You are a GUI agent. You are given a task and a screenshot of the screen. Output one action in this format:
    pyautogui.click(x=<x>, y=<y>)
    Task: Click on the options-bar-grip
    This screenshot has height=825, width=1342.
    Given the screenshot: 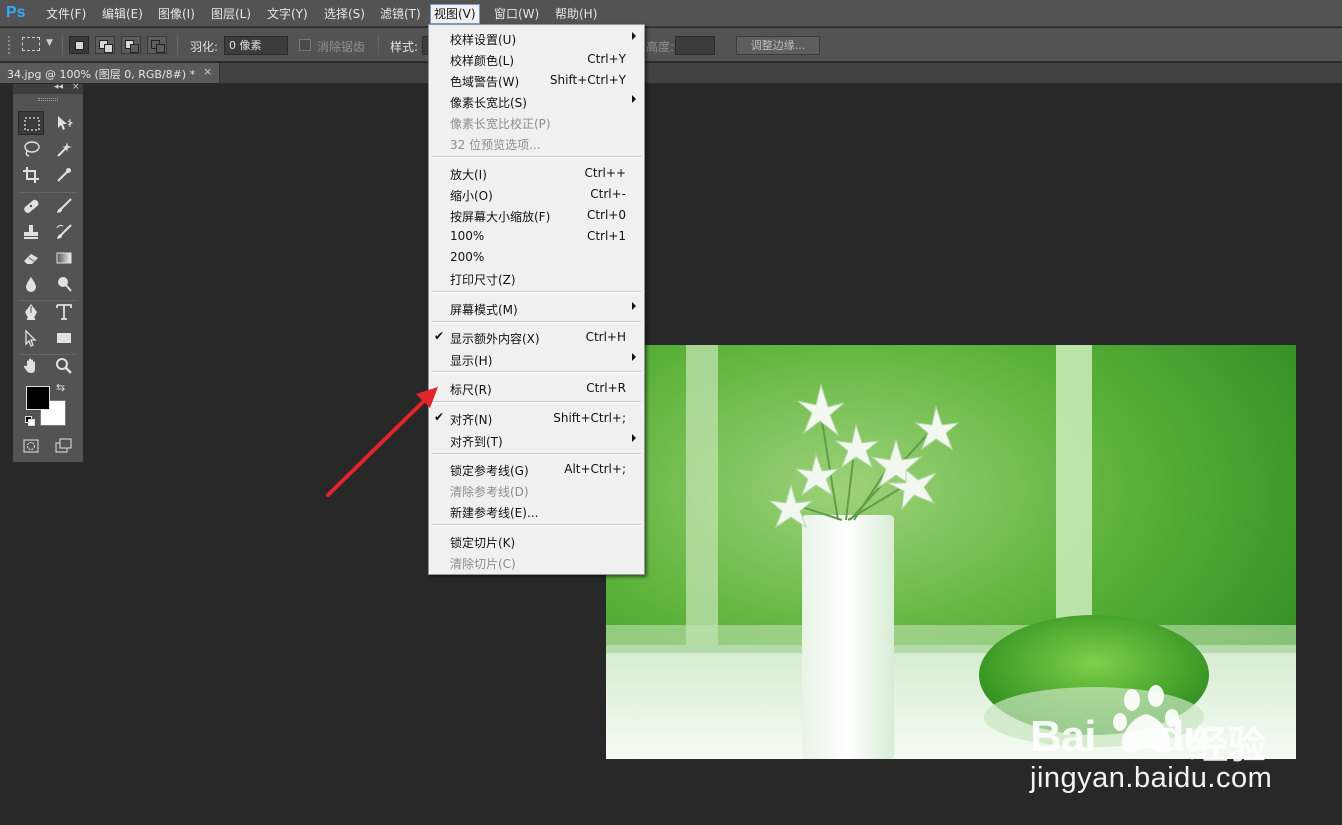 What is the action you would take?
    pyautogui.click(x=9, y=45)
    